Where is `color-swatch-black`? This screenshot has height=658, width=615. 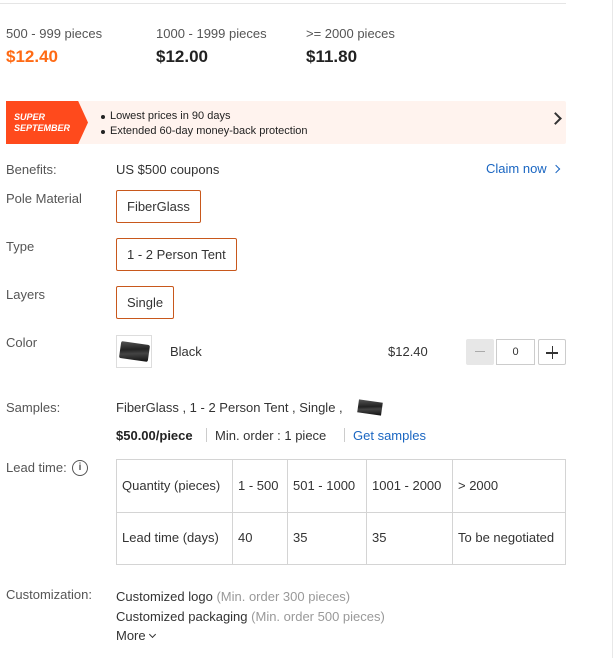 color-swatch-black is located at coordinates (134, 351).